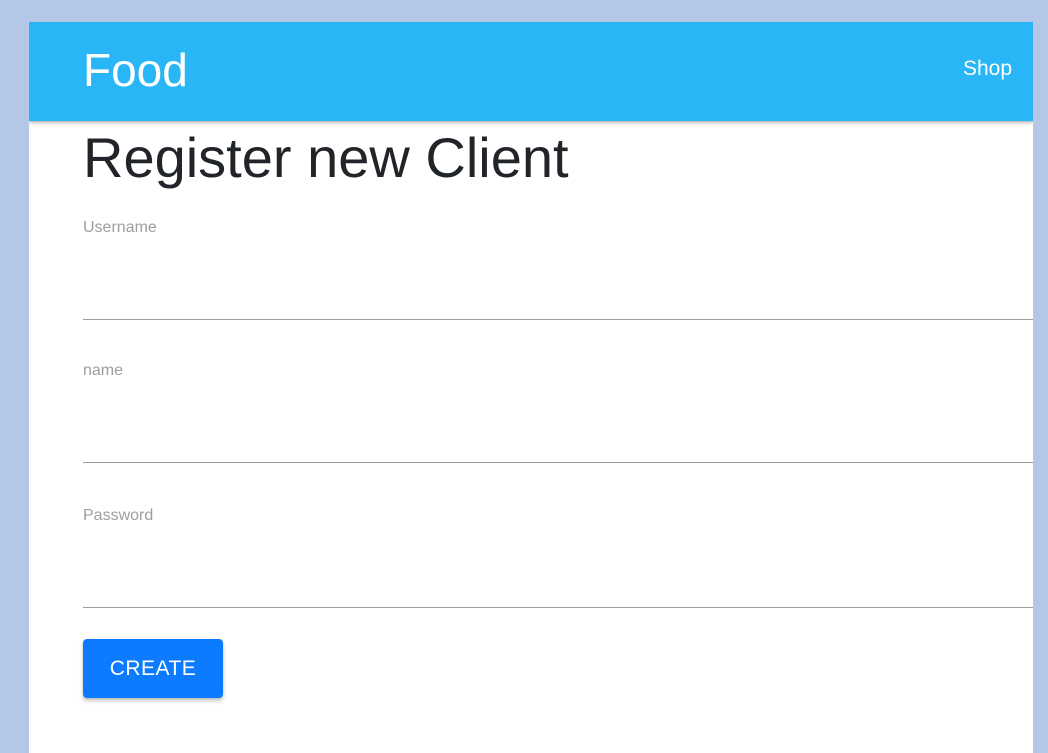 This screenshot has height=753, width=1048. Describe the element at coordinates (103, 370) in the screenshot. I see `name-label: name` at that location.